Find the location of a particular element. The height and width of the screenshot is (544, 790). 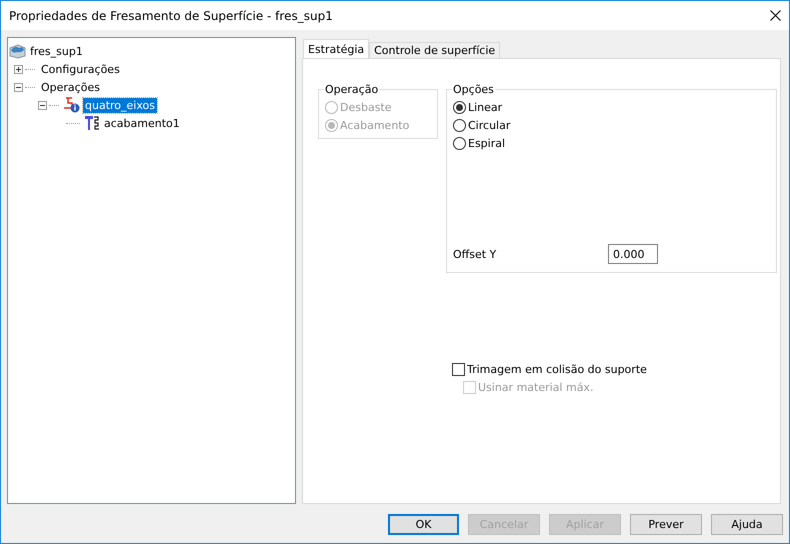

dialog-button: Prever is located at coordinates (666, 524).